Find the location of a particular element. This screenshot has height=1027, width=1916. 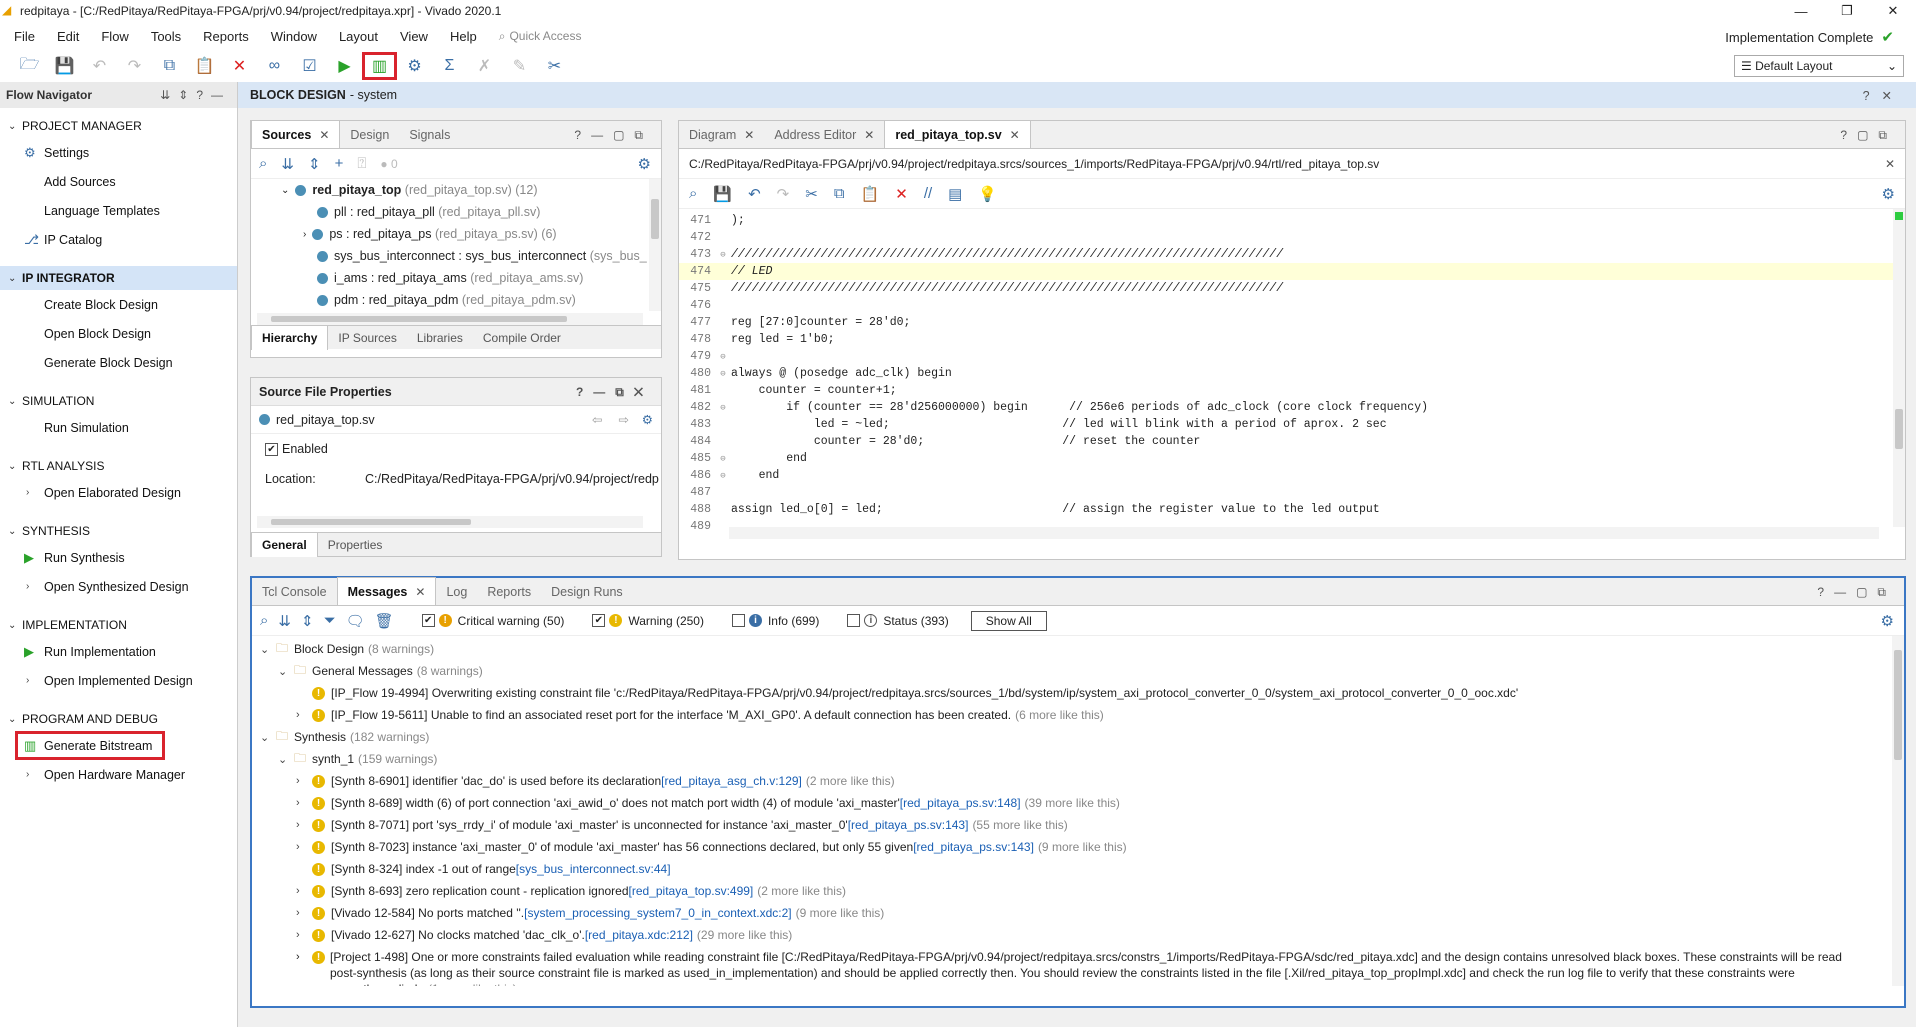

tab-diagram: Diagram ✕ is located at coordinates (721, 135).